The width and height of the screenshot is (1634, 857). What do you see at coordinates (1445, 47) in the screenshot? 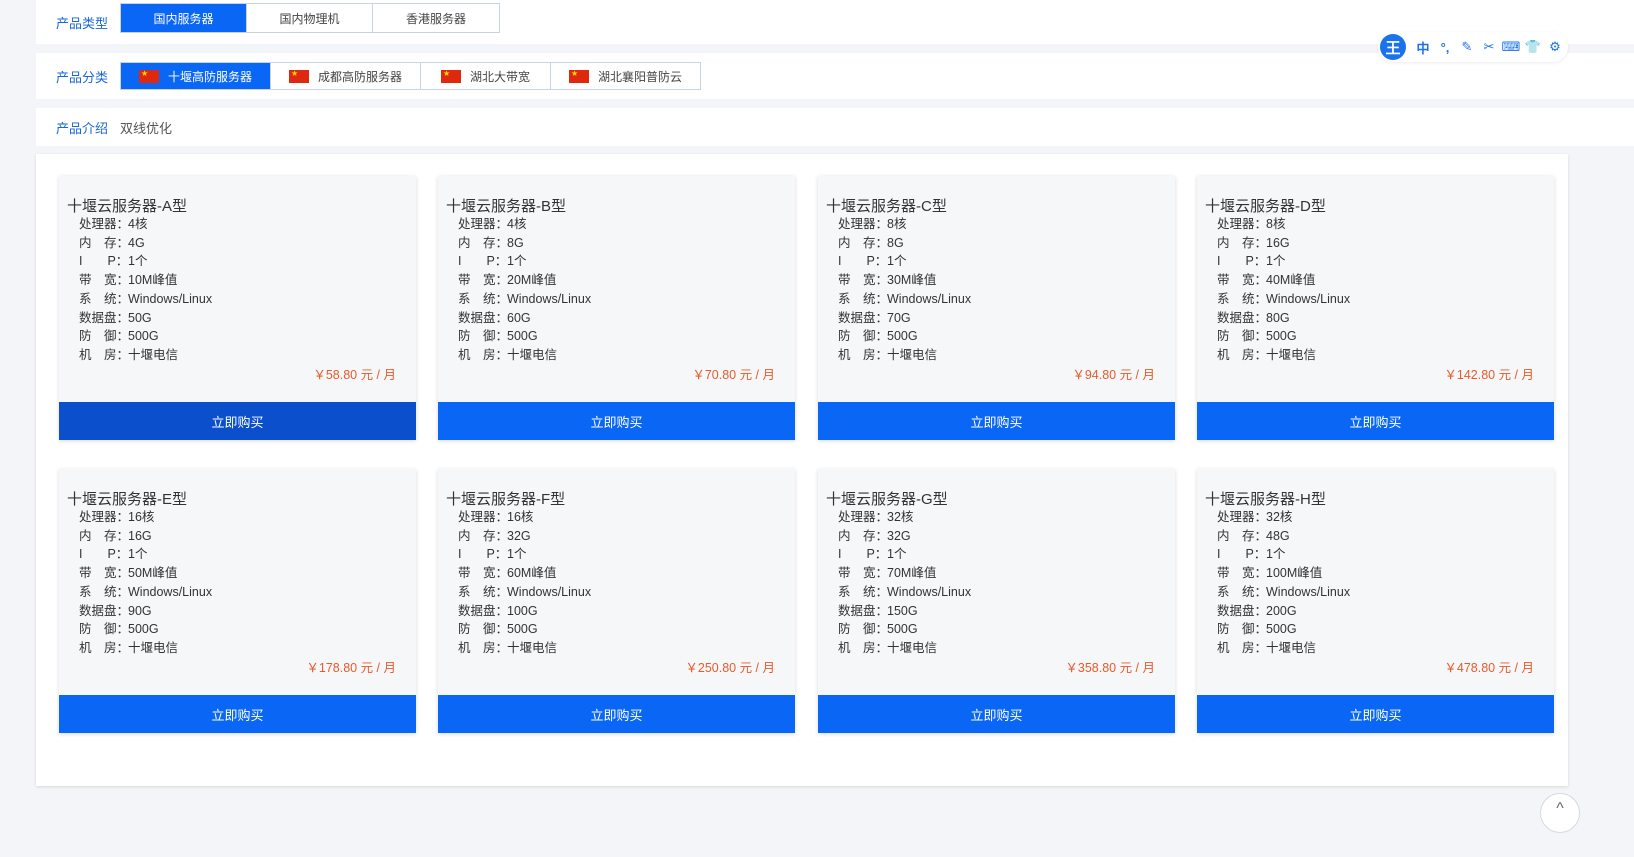
I see `punctuation-icon: °,` at bounding box center [1445, 47].